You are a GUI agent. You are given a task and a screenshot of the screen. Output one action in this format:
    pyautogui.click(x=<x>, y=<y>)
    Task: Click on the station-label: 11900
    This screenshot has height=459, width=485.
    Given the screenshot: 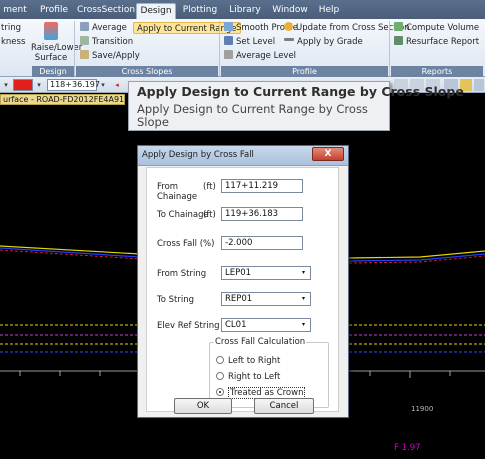 What is the action you would take?
    pyautogui.click(x=422, y=409)
    